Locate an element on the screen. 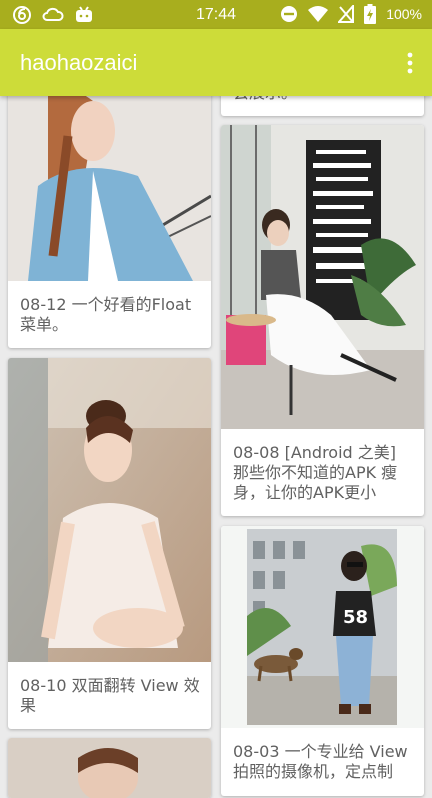 Image resolution: width=432 pixels, height=798 pixels. system-icons: 100% is located at coordinates (351, 14).